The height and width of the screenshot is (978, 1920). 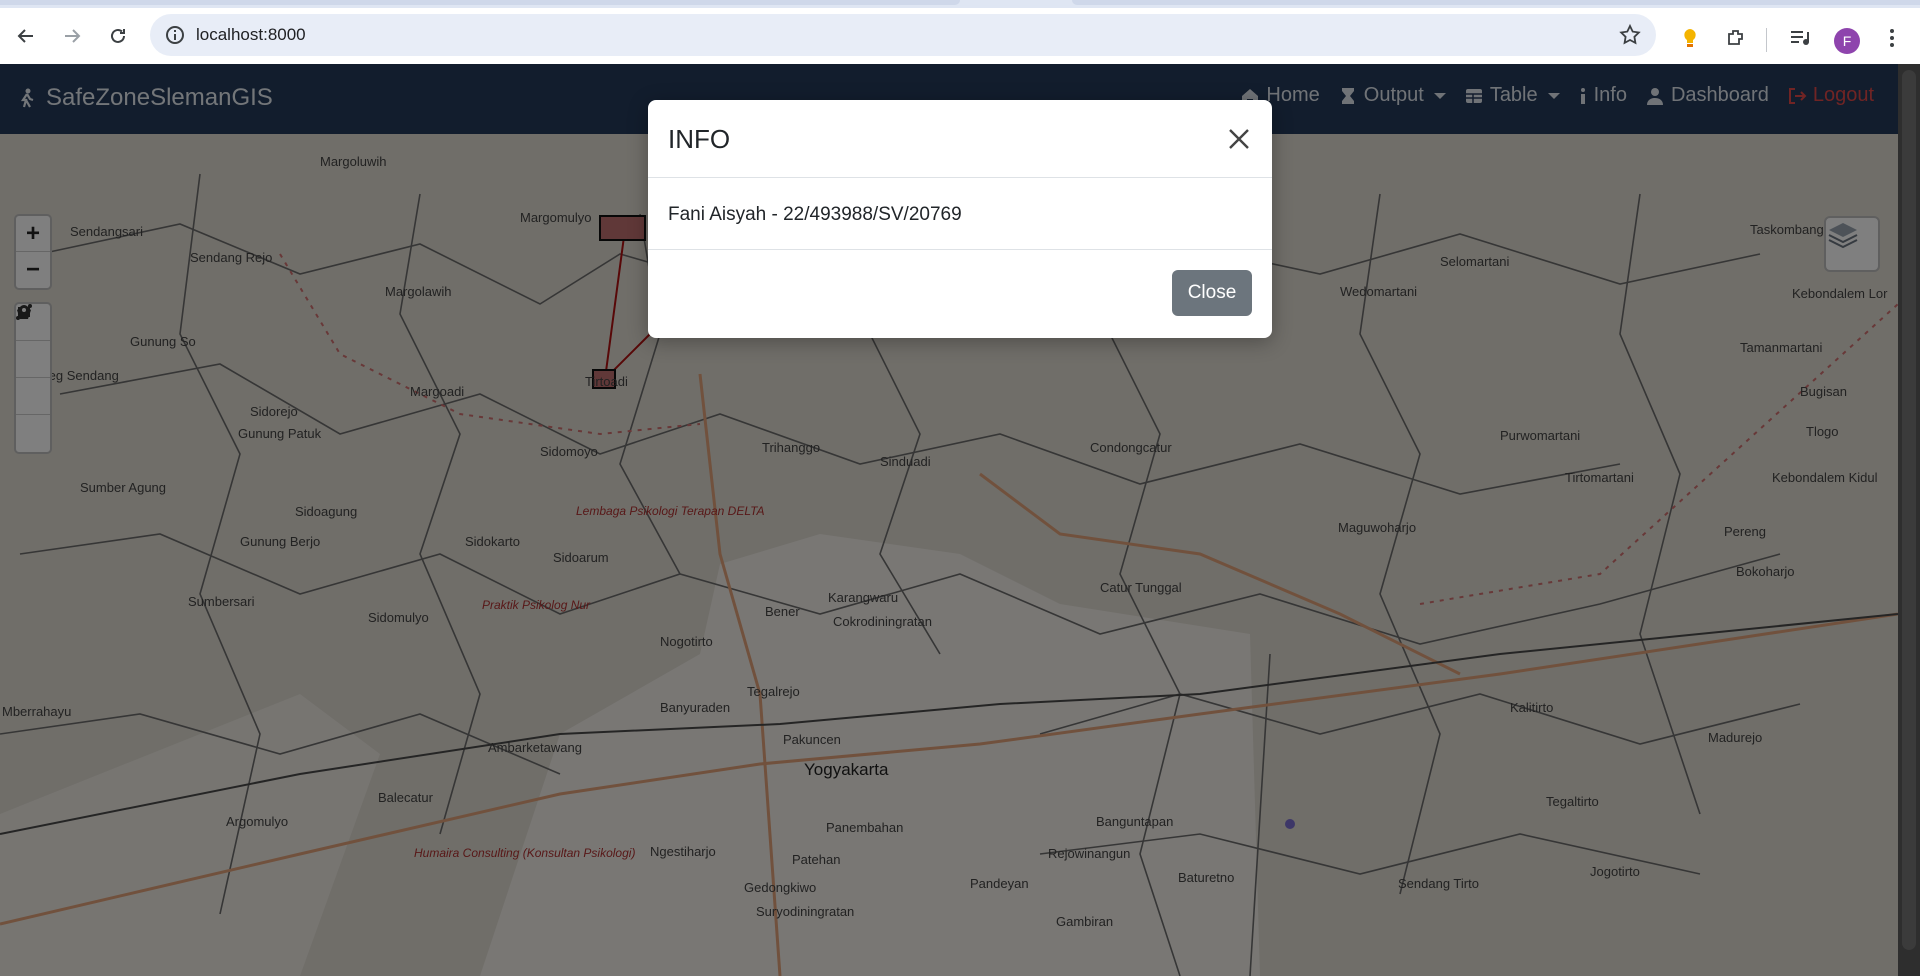 What do you see at coordinates (1239, 139) in the screenshot?
I see `close-icon` at bounding box center [1239, 139].